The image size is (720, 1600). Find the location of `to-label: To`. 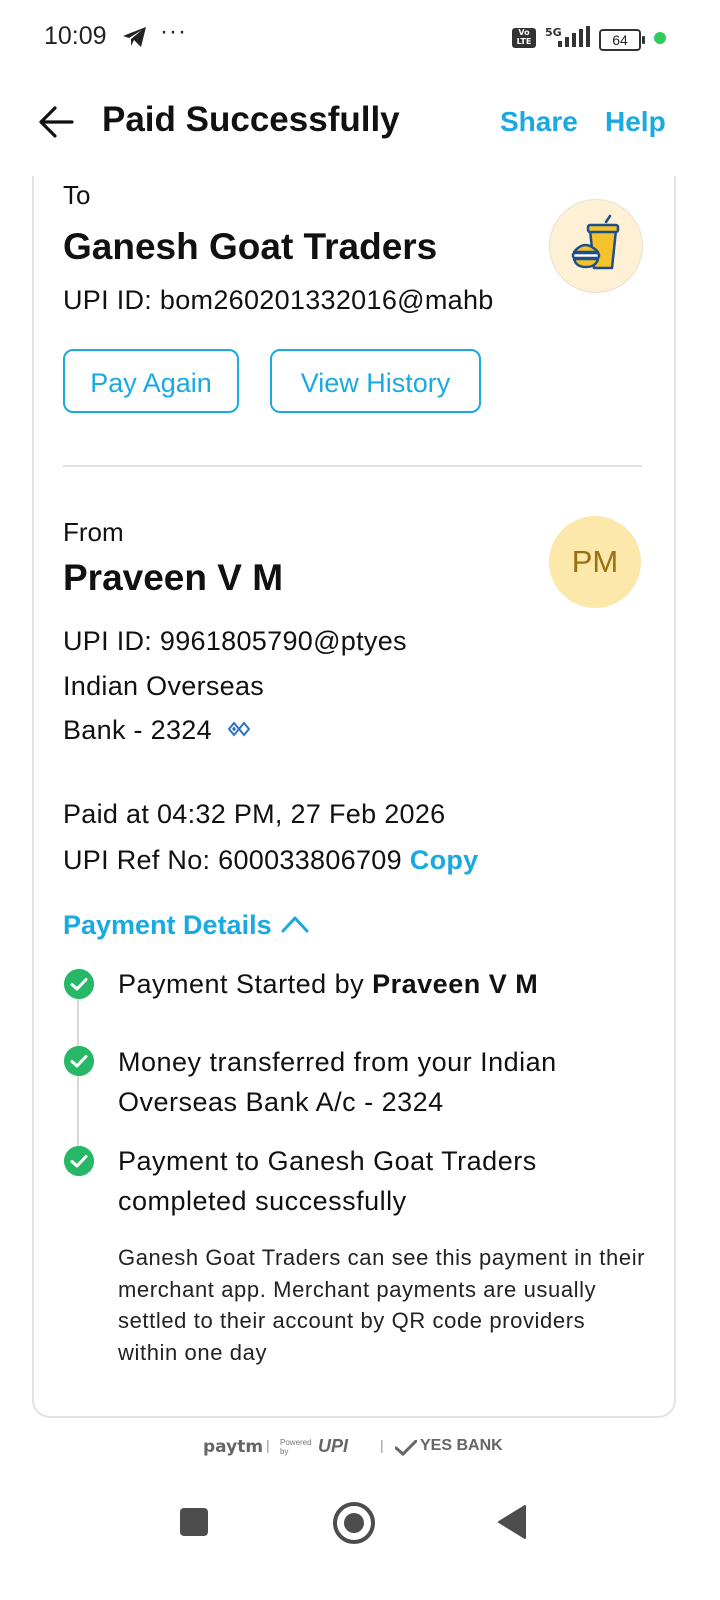

to-label: To is located at coordinates (77, 195).